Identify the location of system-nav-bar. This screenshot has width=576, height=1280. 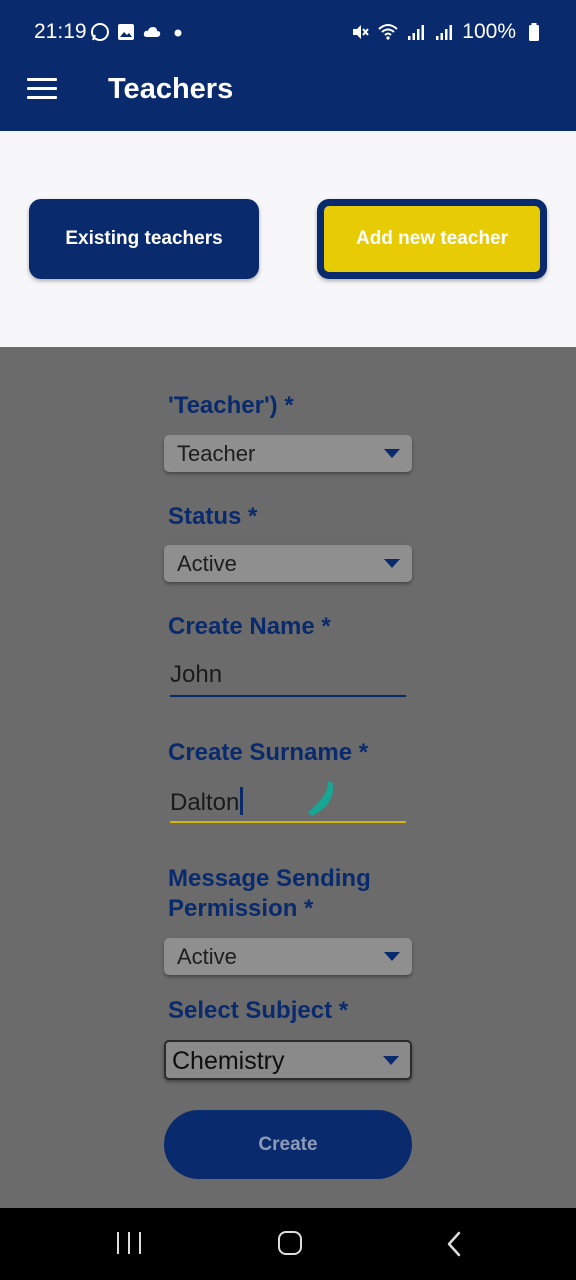
(288, 1244).